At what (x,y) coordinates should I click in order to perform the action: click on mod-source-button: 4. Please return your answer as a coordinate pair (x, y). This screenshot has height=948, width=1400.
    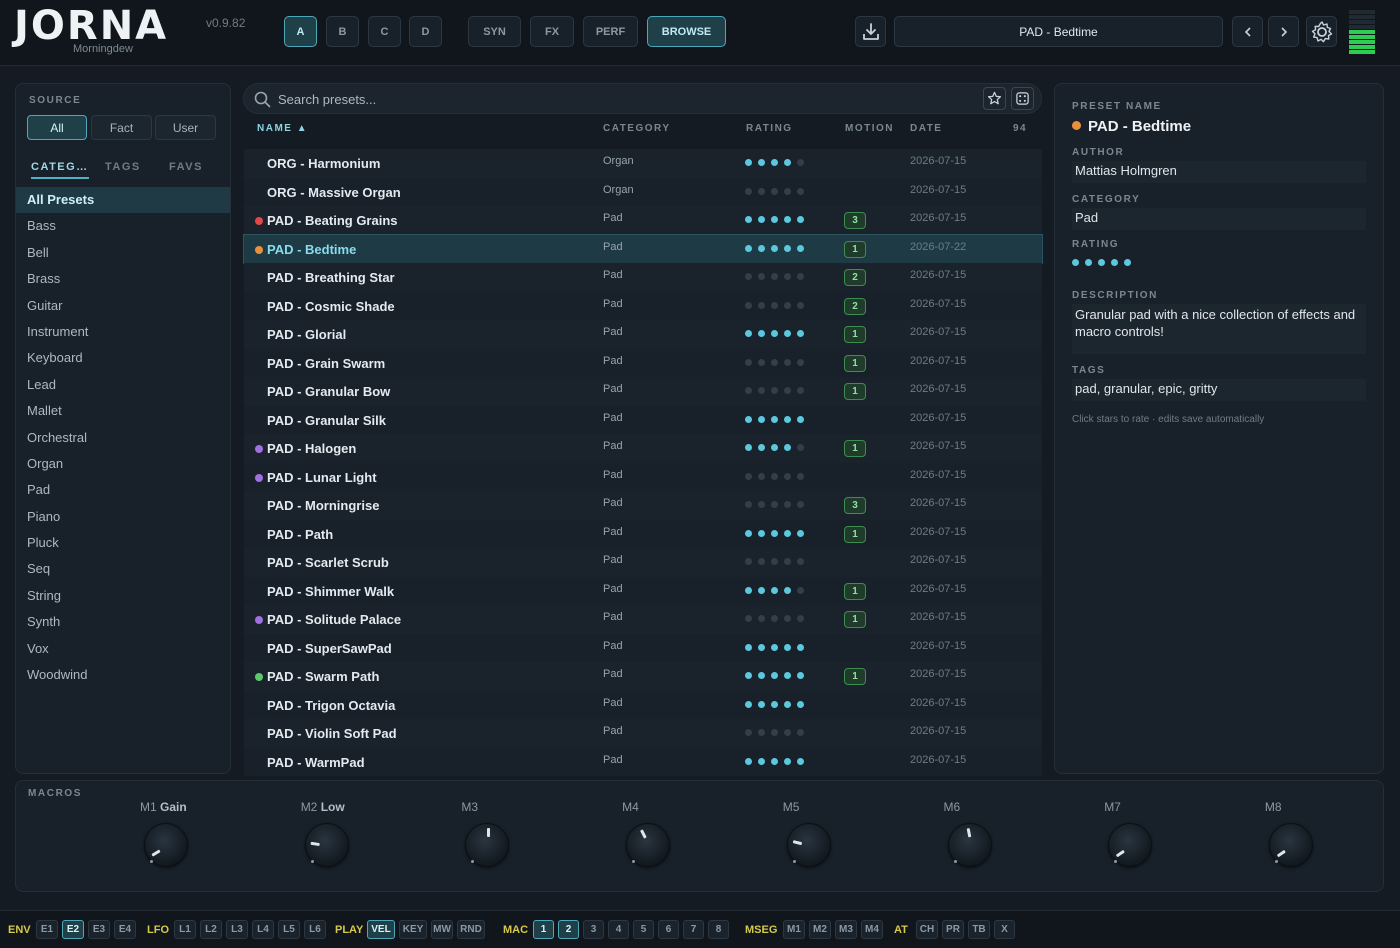
    Looking at the image, I should click on (618, 929).